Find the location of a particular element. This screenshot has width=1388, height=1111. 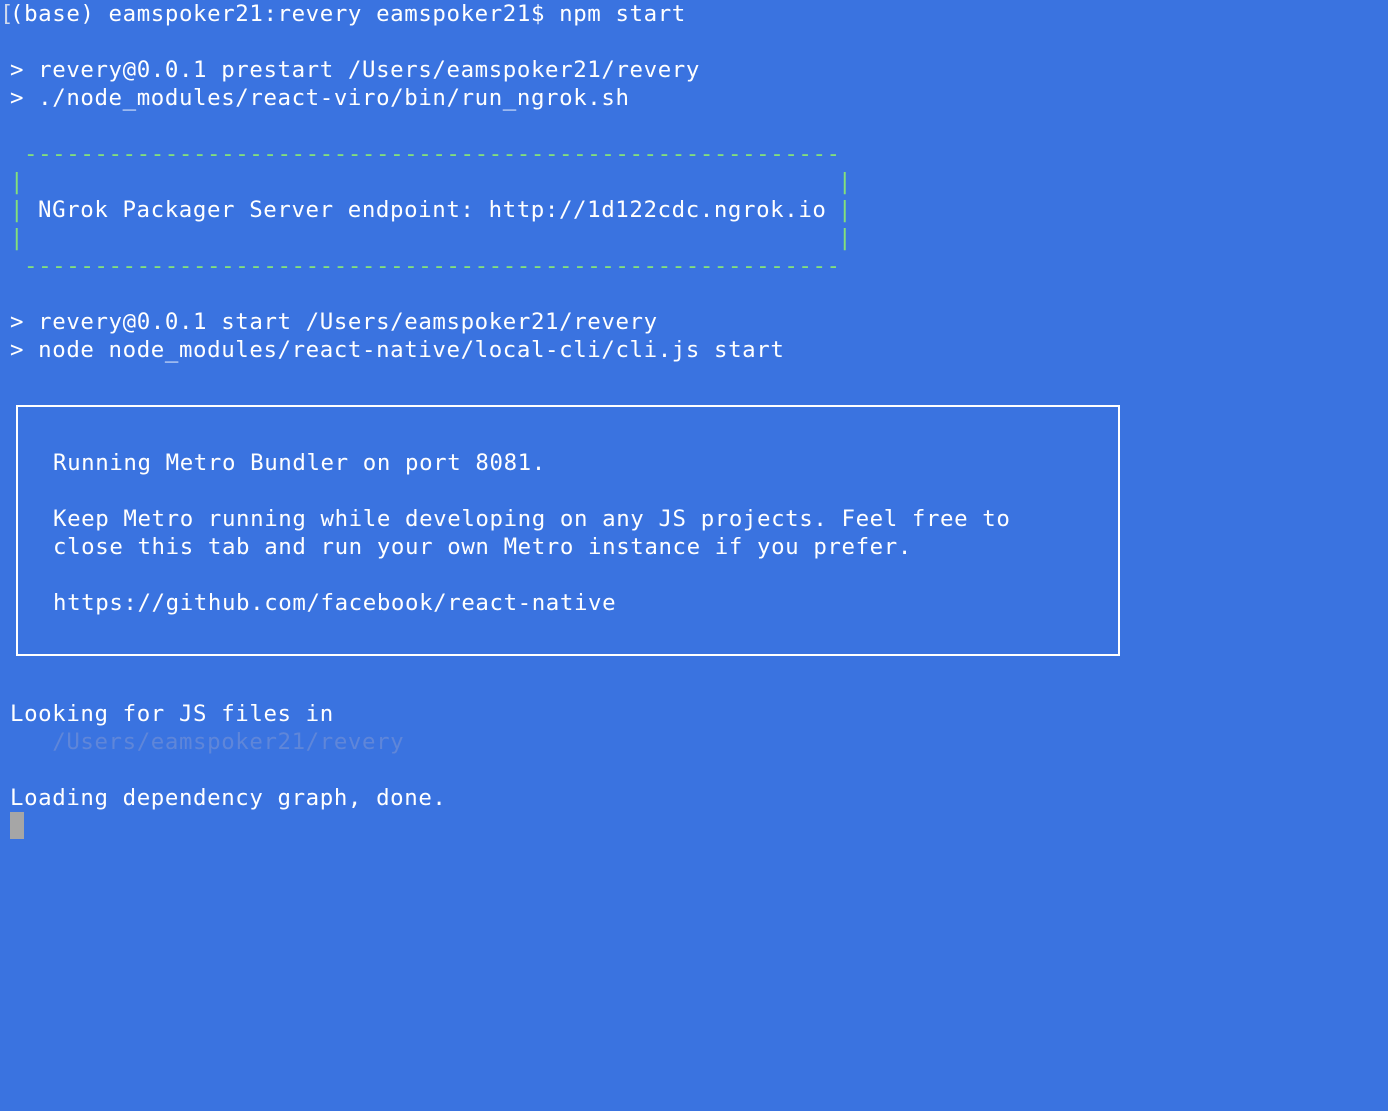

text-cursor is located at coordinates (17, 825).